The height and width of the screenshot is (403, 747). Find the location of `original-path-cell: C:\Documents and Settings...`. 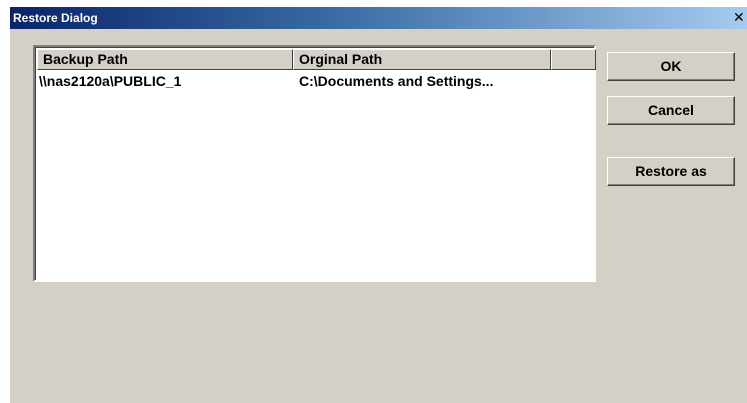

original-path-cell: C:\Documents and Settings... is located at coordinates (396, 81).